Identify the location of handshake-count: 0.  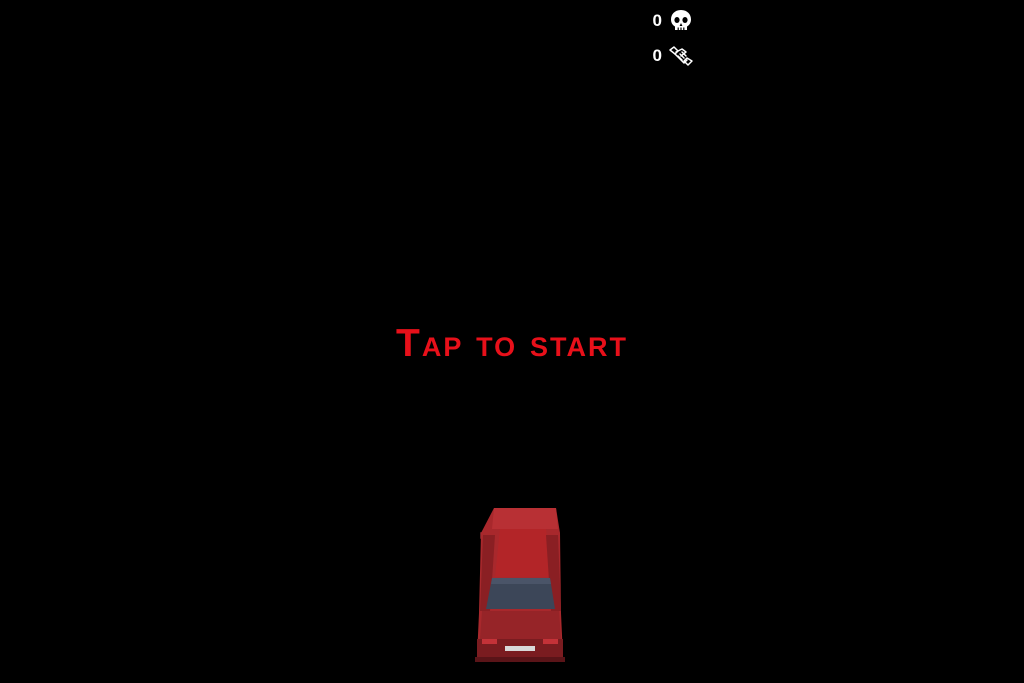
(657, 55).